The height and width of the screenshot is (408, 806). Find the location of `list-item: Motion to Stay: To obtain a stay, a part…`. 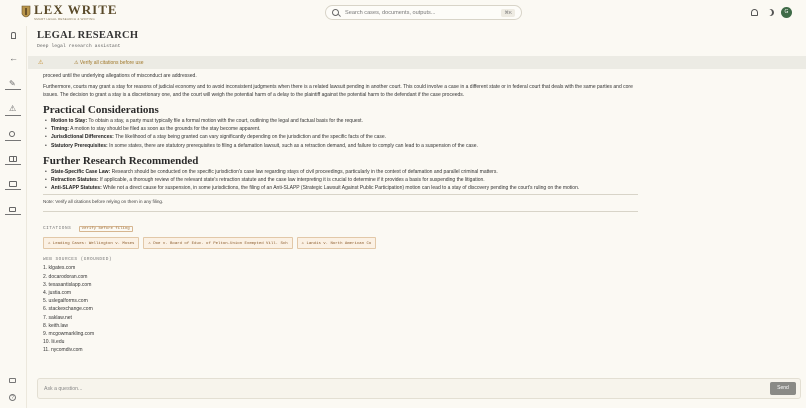

list-item: Motion to Stay: To obtain a stay, a part… is located at coordinates (343, 121).